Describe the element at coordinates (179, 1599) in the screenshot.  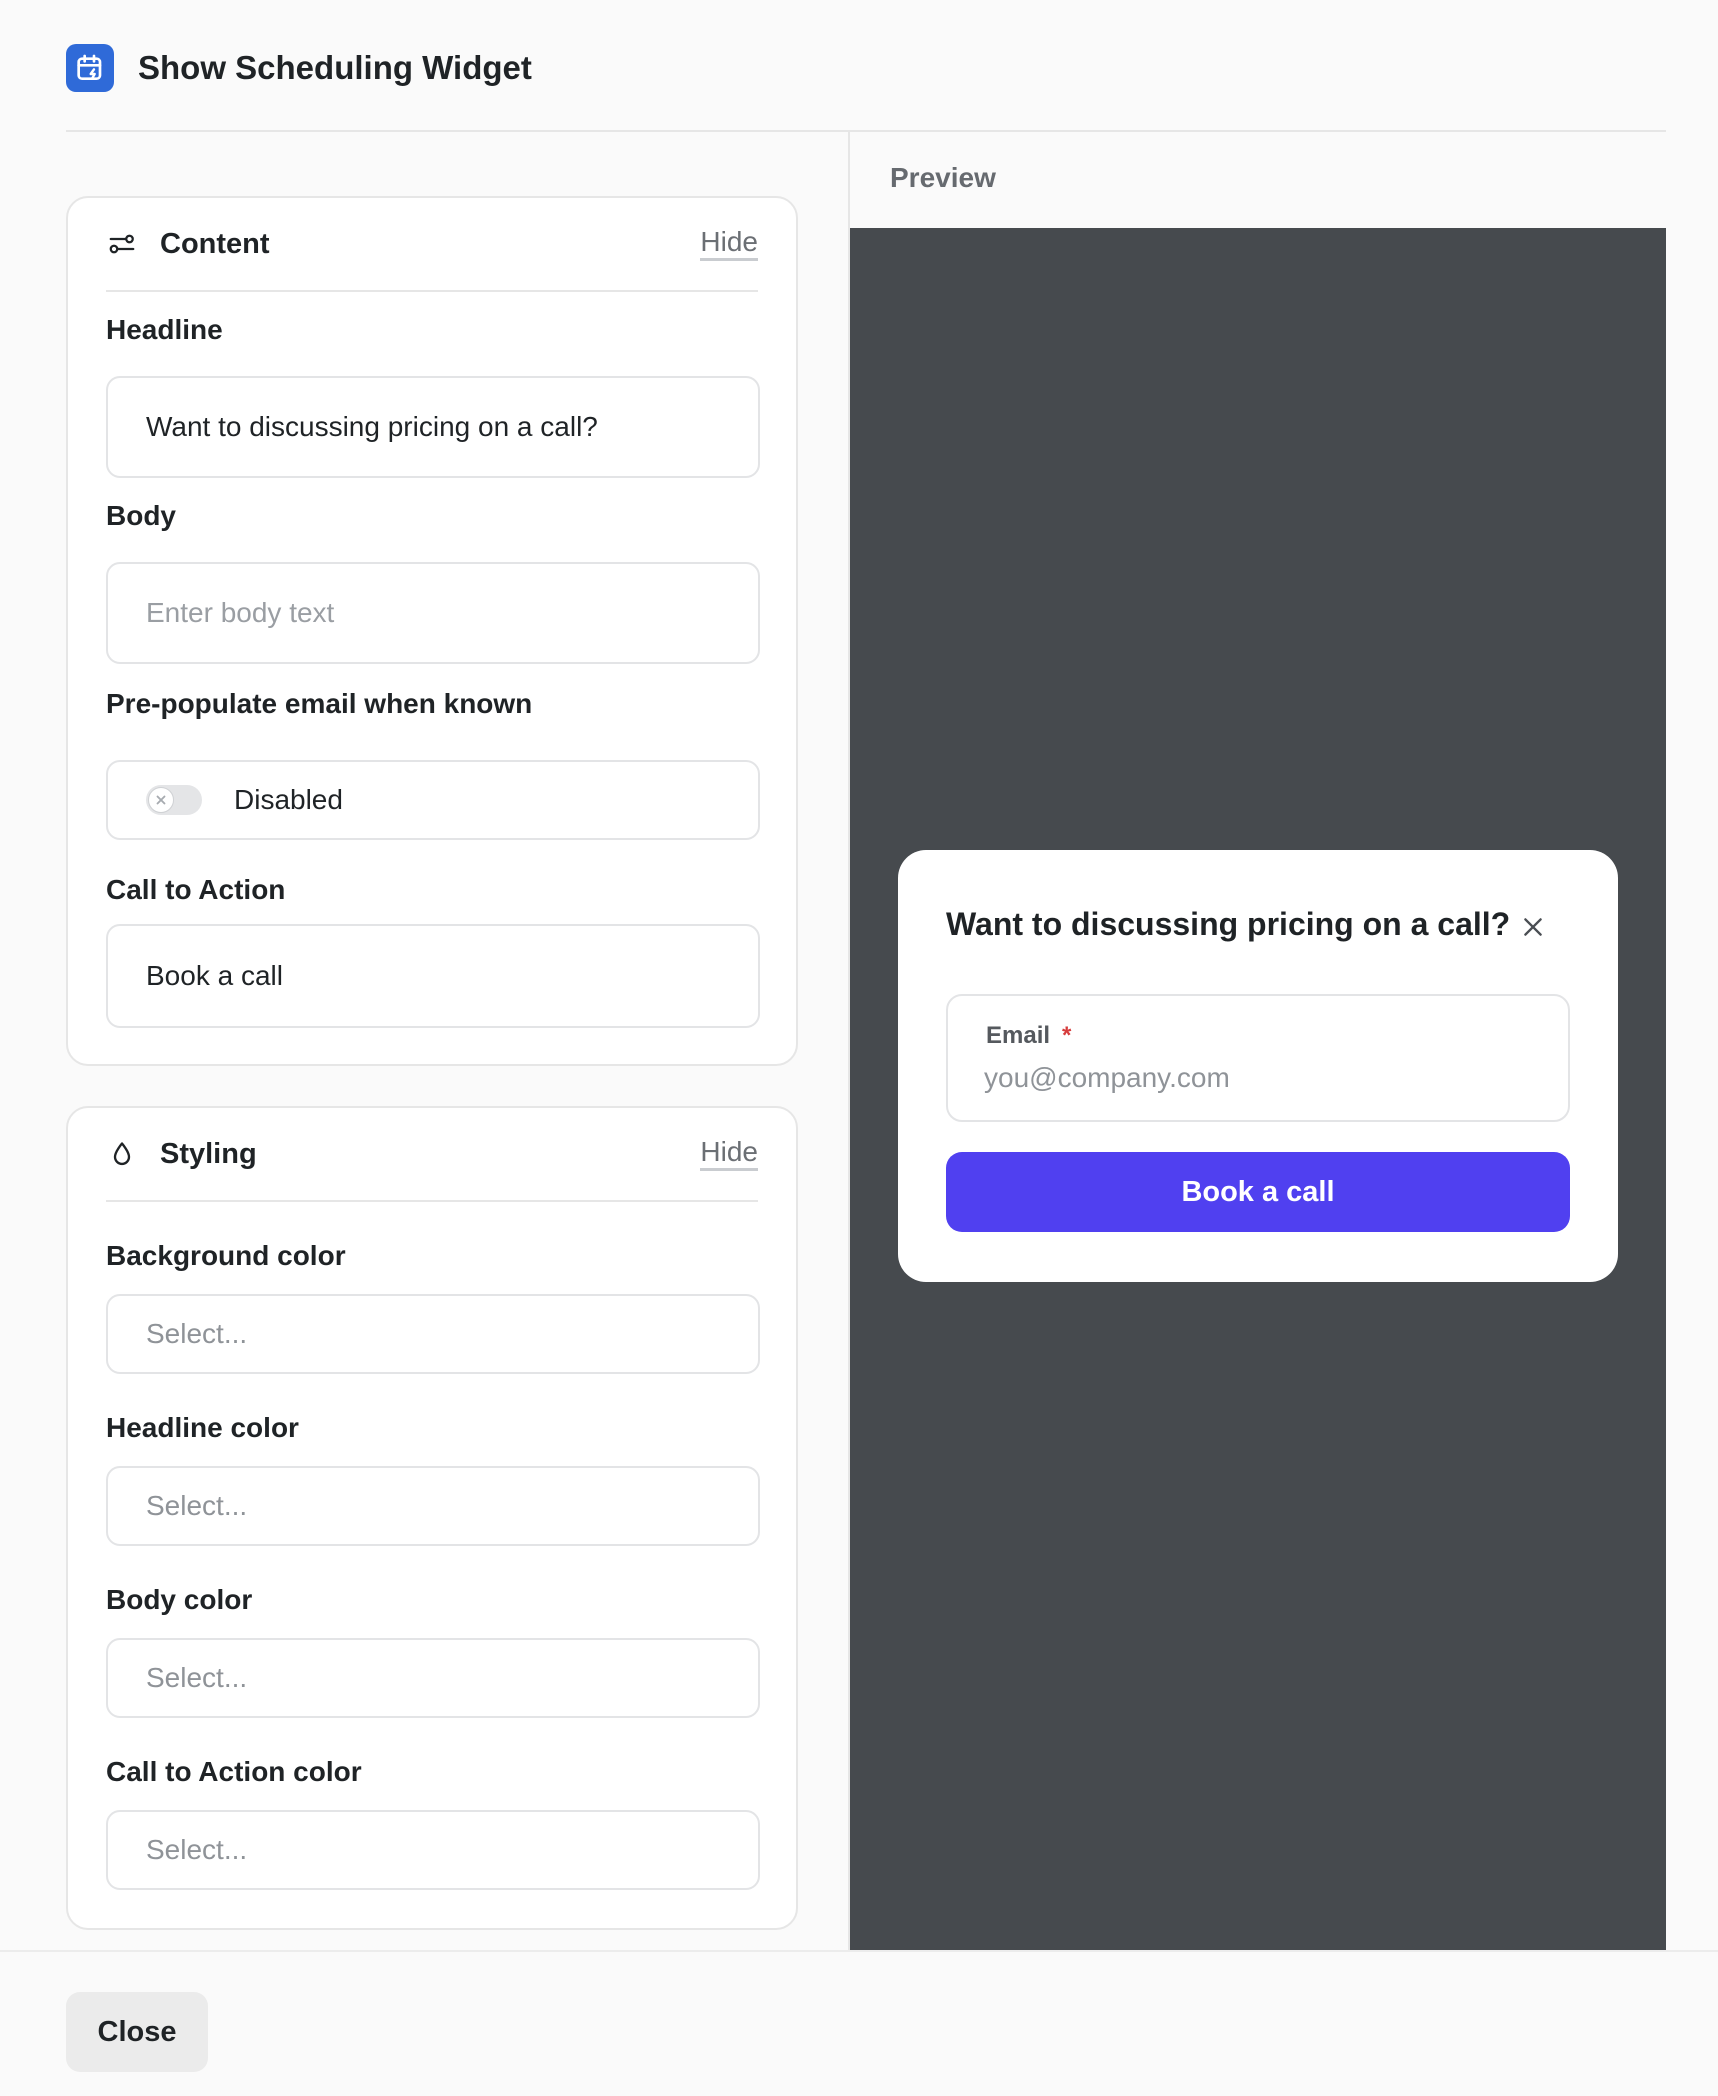
I see `body-color-label: Body color` at that location.